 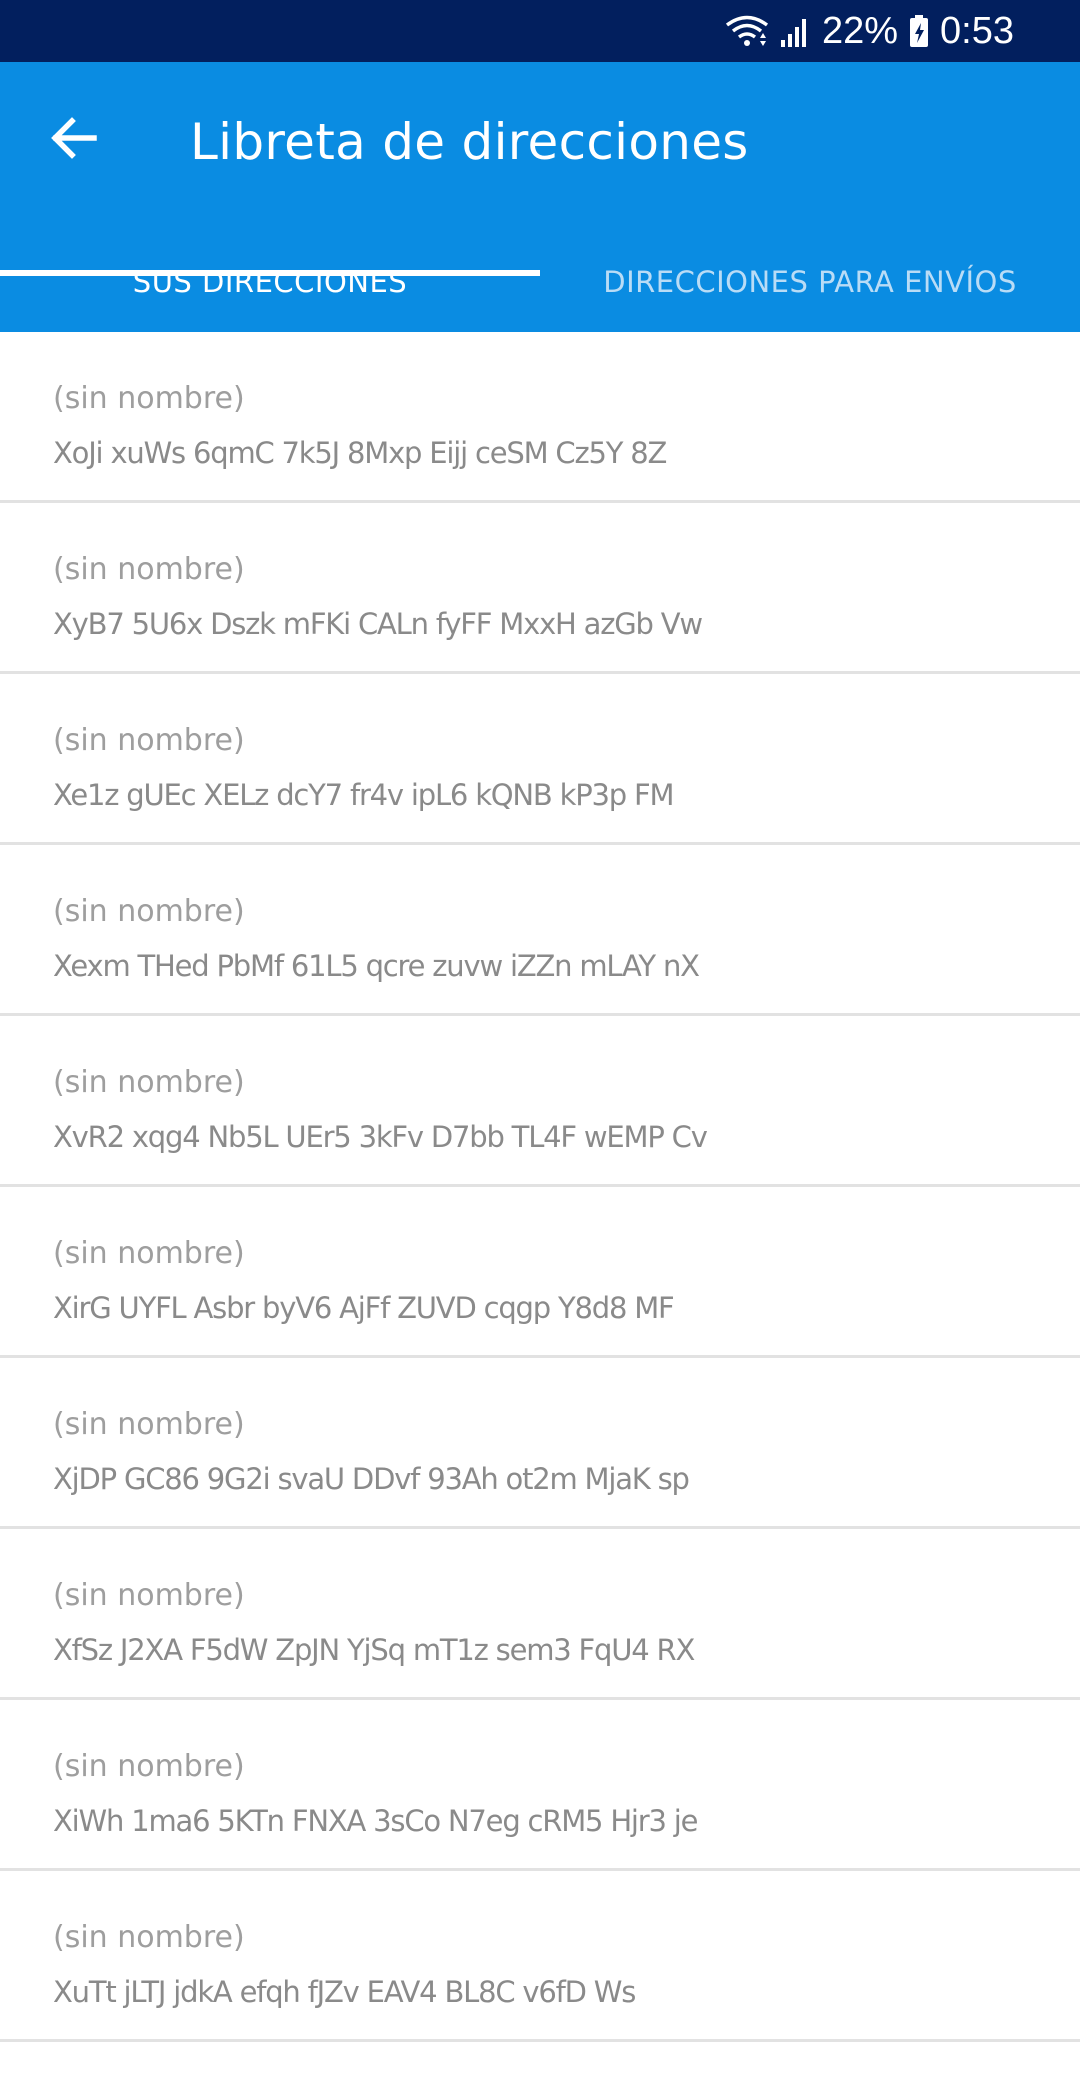 I want to click on arrow-left-icon, so click(x=74, y=140).